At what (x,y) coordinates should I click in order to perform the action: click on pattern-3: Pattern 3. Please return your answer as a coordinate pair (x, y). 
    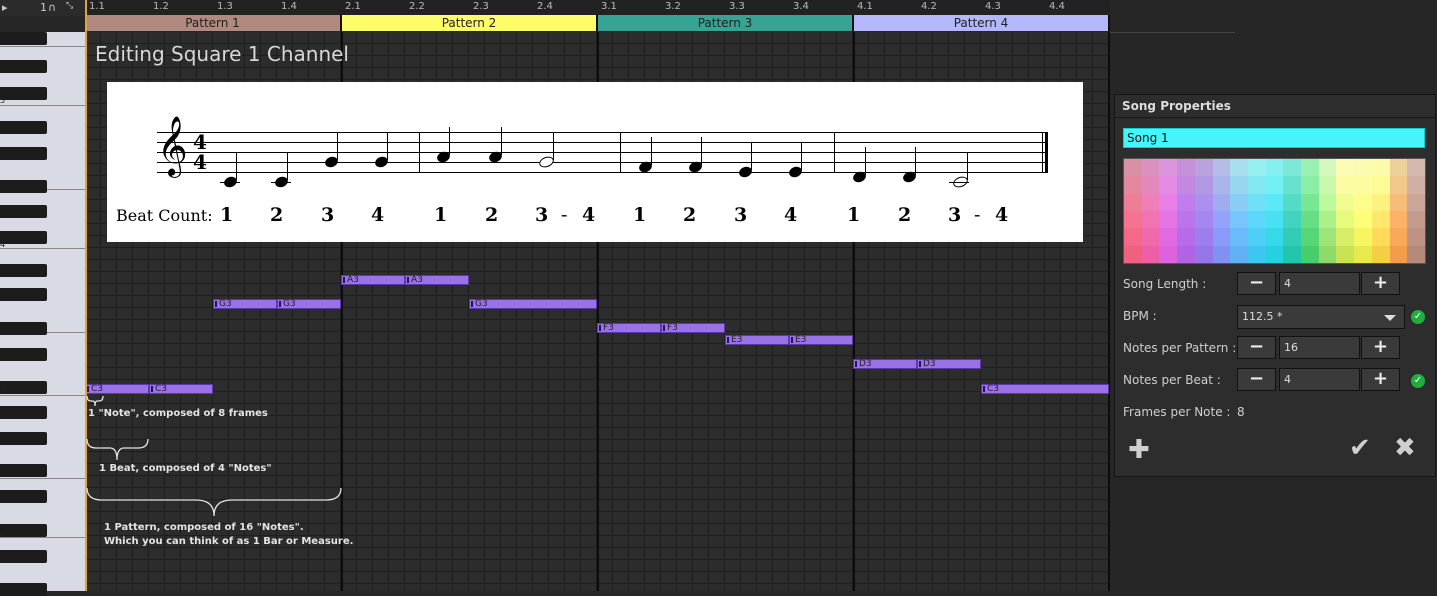
    Looking at the image, I should click on (726, 23).